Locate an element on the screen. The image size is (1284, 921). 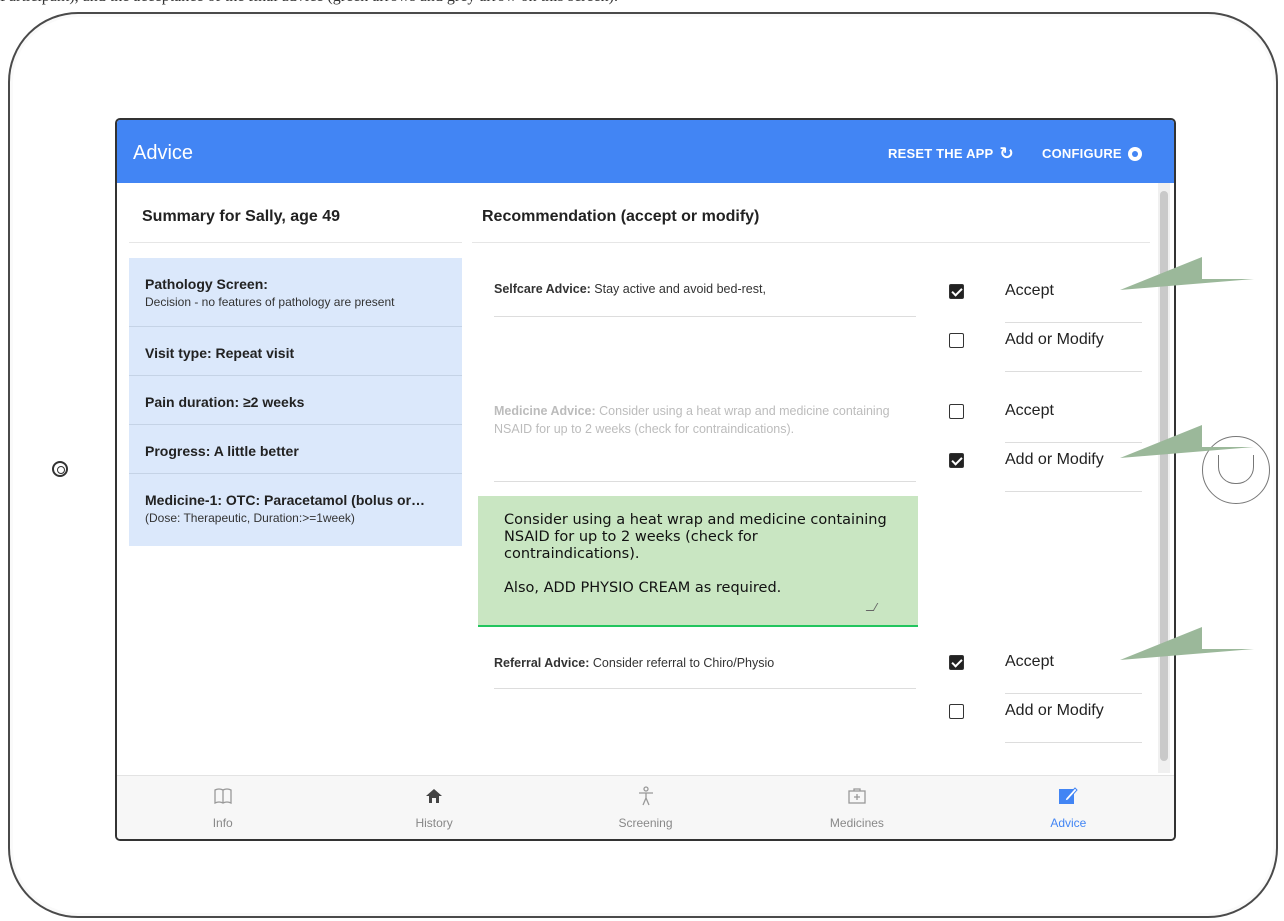
selfcare-advice-label: Selfcare Advice: is located at coordinates (542, 289).